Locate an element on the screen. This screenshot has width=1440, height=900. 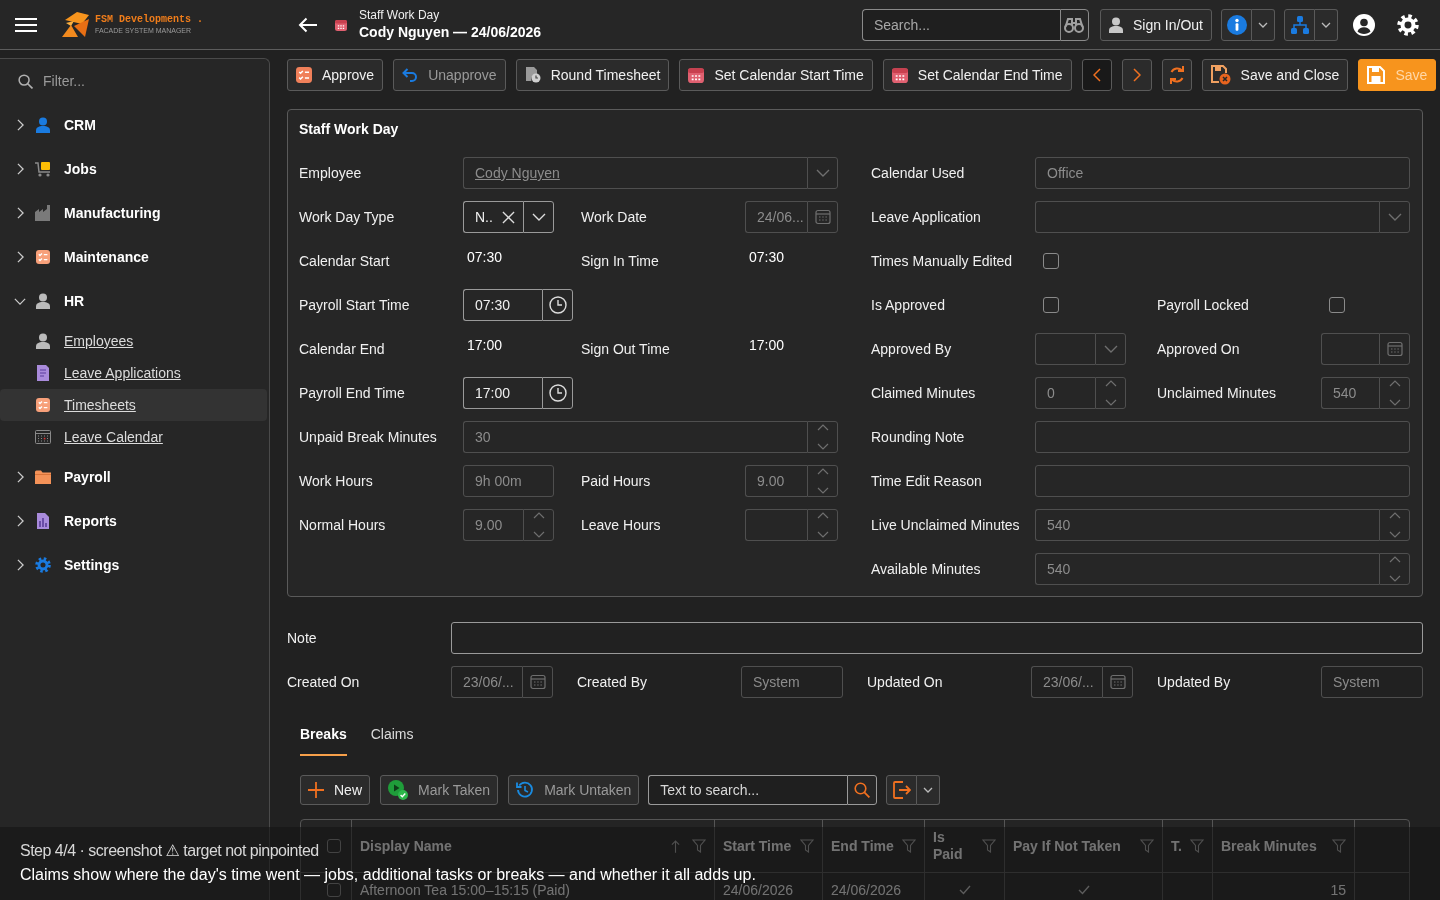
field-label: Paid Hours is located at coordinates (616, 481).